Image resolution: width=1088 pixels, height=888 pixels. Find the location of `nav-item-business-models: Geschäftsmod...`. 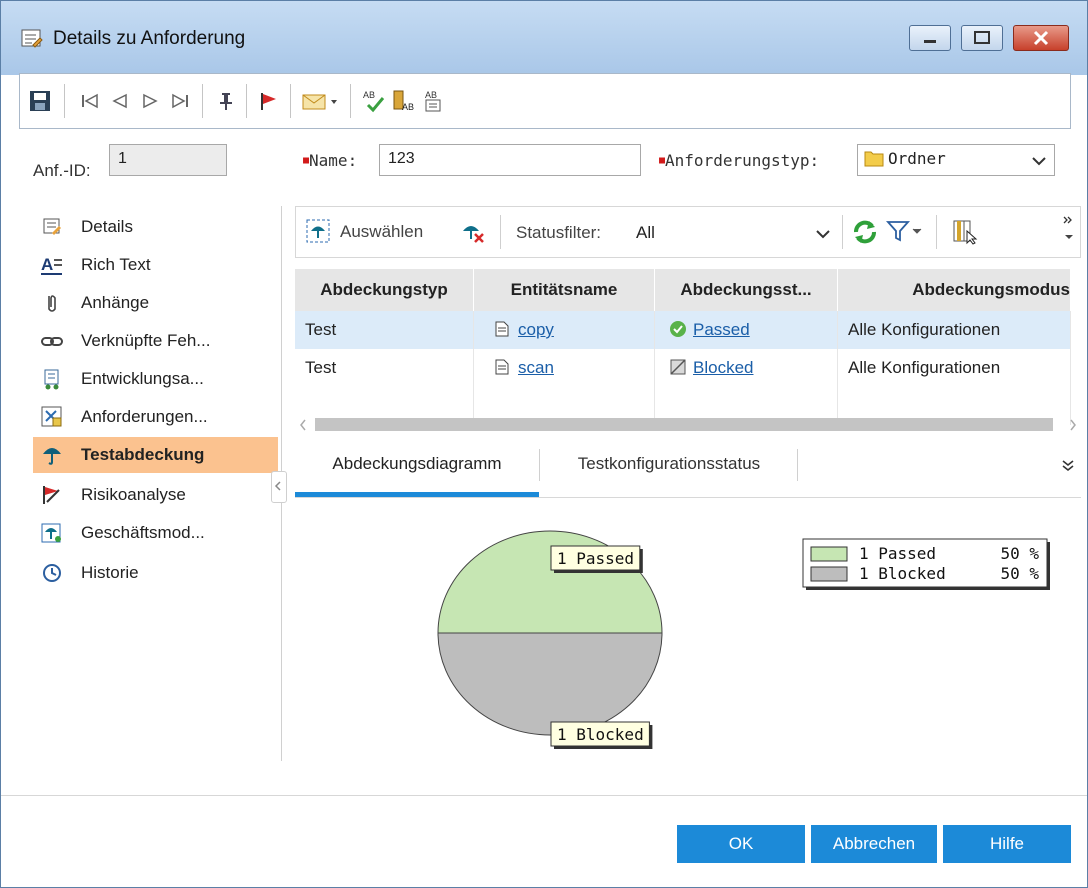

nav-item-business-models: Geschäftsmod... is located at coordinates (155, 533).